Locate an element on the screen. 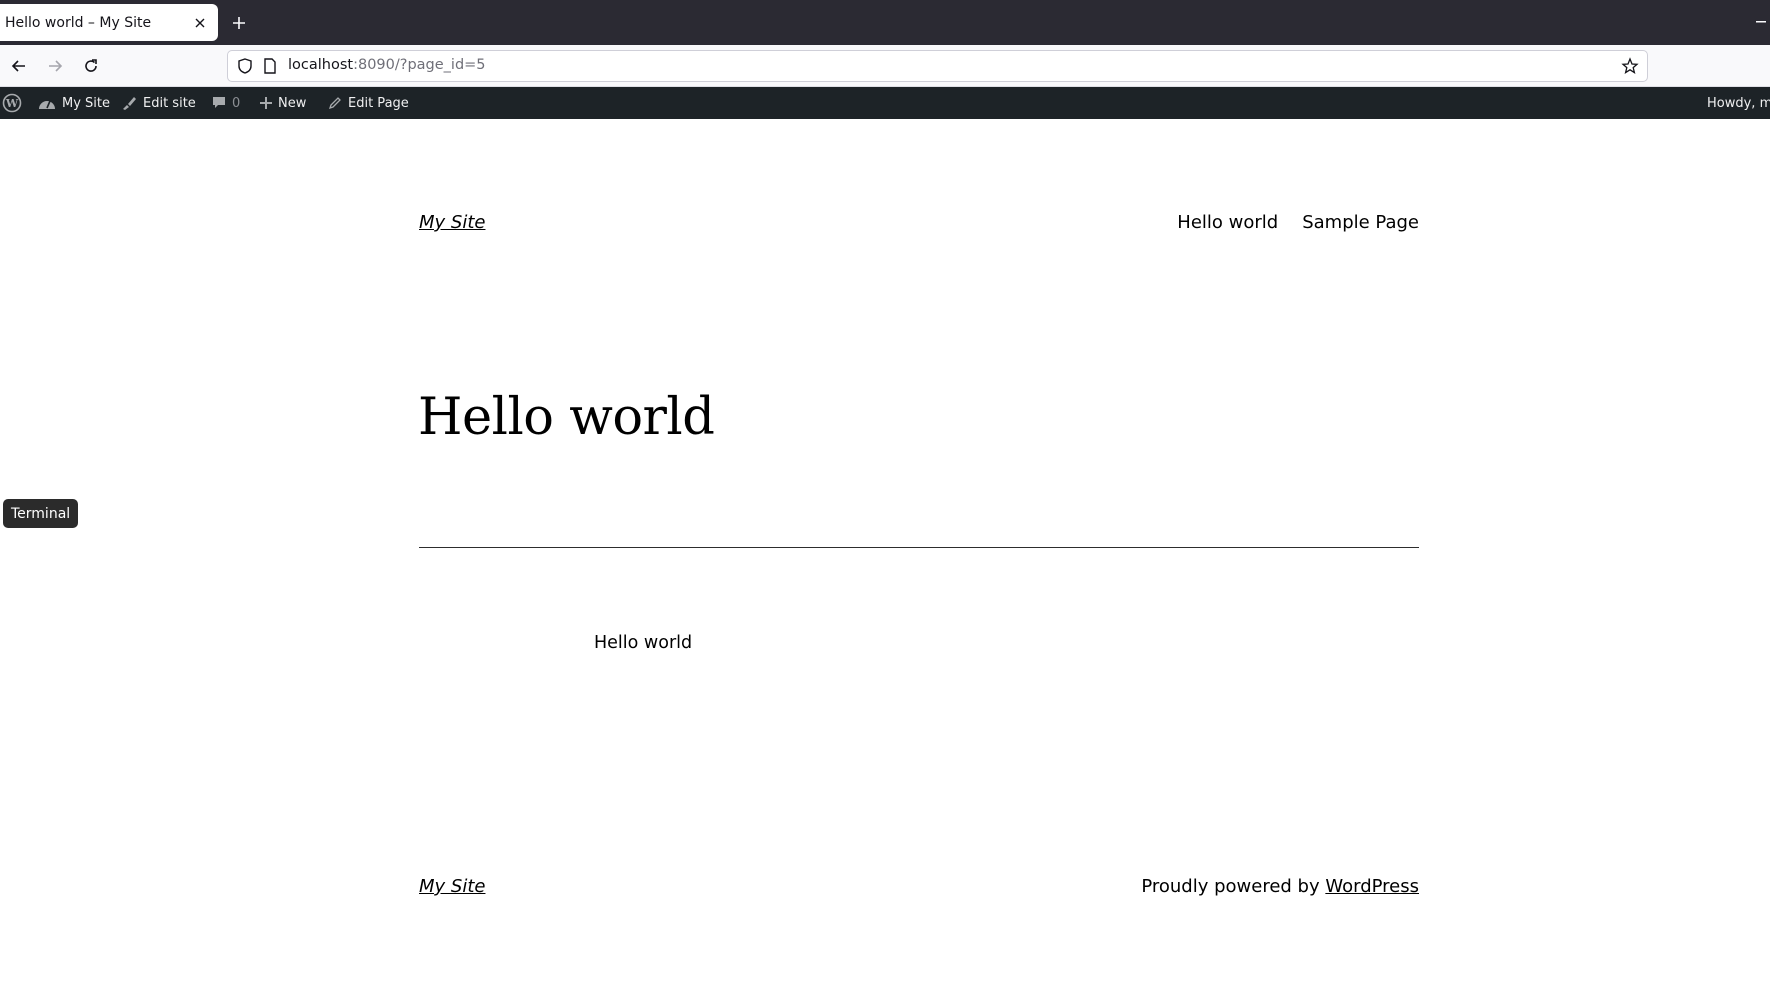  tooltip-label: Terminal is located at coordinates (41, 513).